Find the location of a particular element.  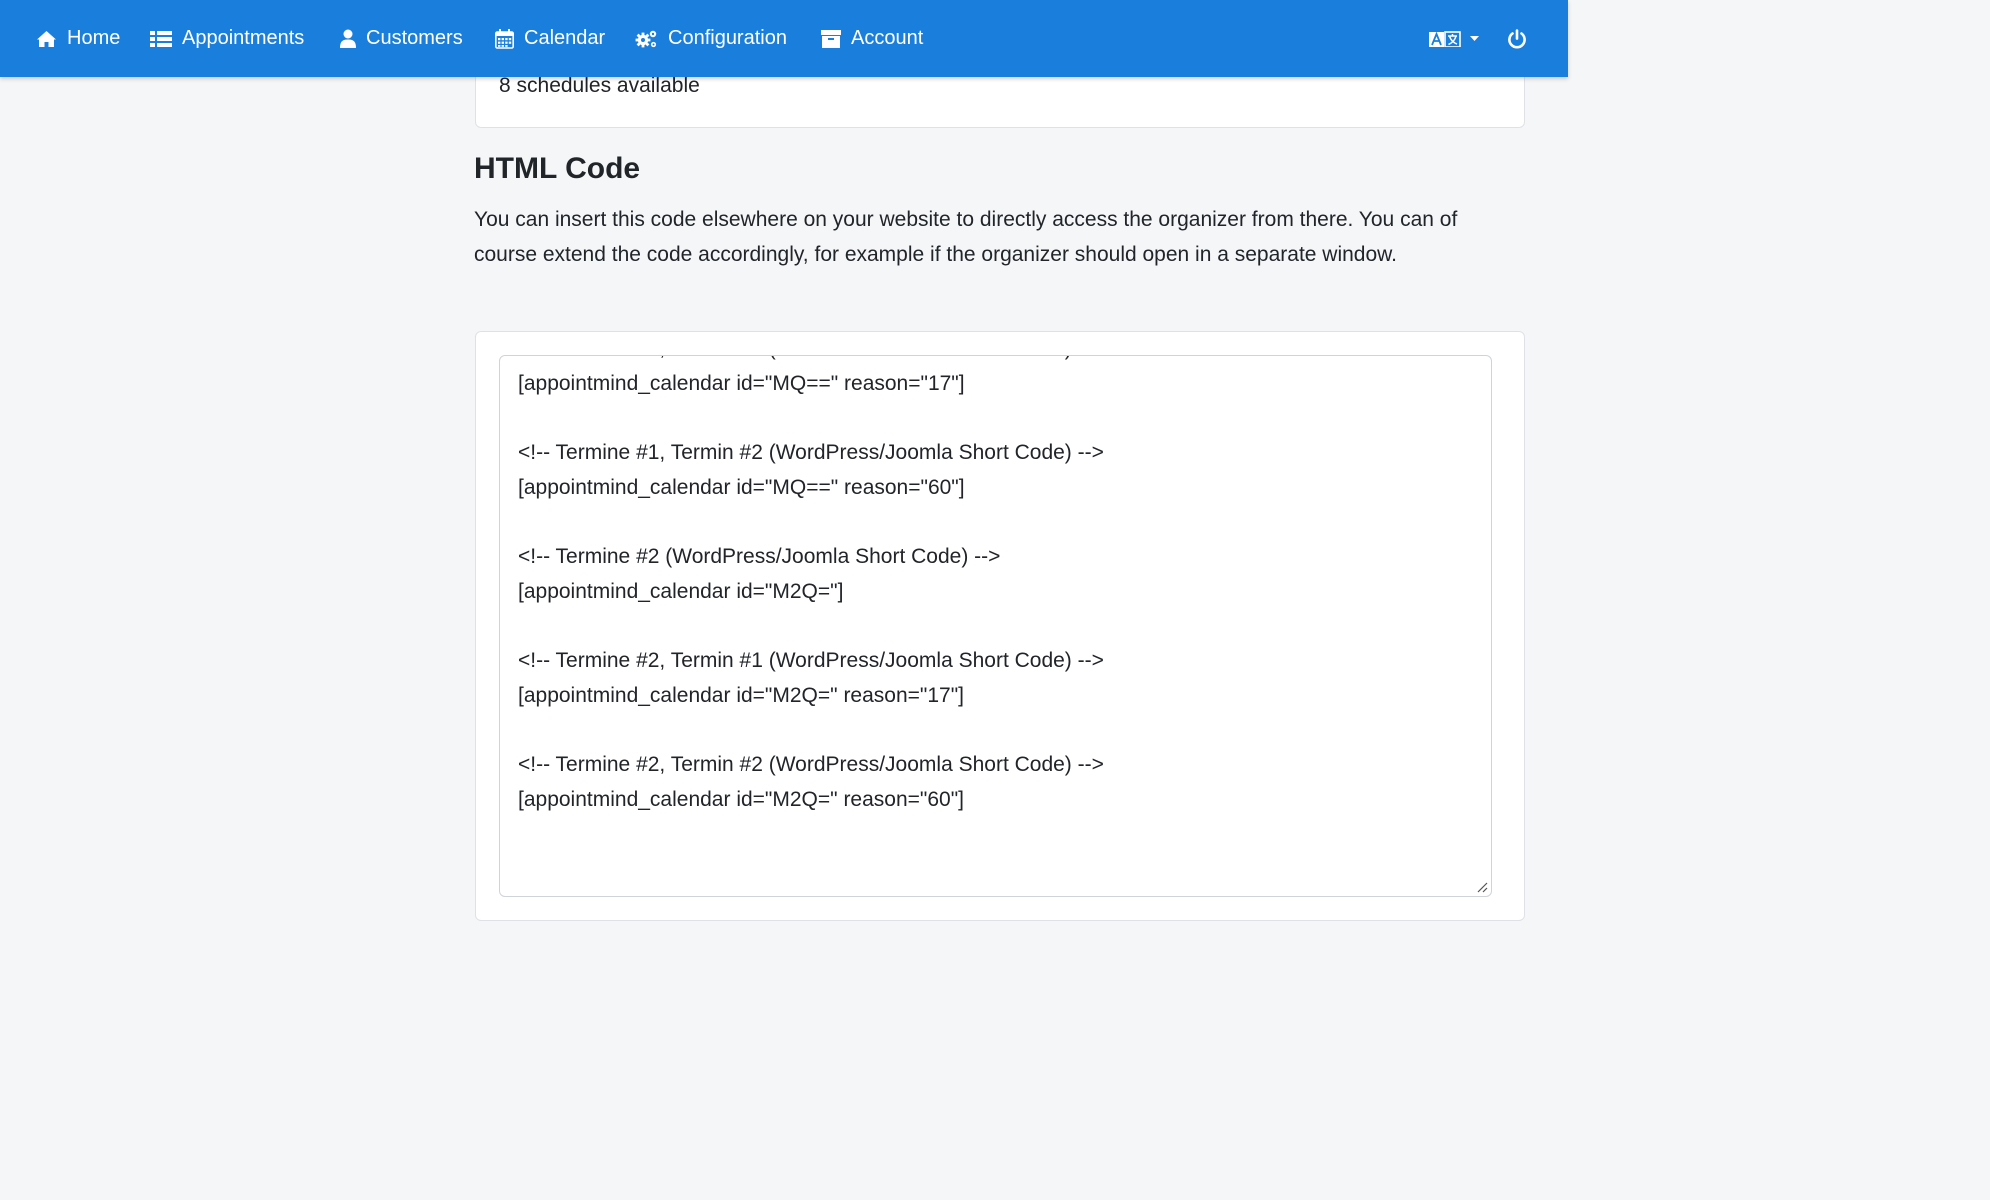

language-dropdown is located at coordinates (1454, 38).